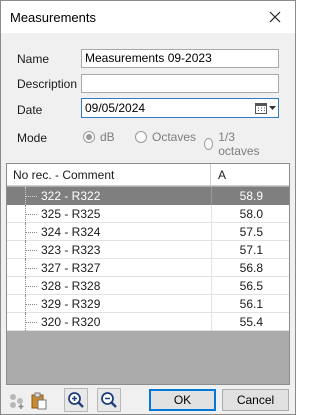 The image size is (320, 415). Describe the element at coordinates (71, 196) in the screenshot. I see `row-comment: 322 - R322` at that location.